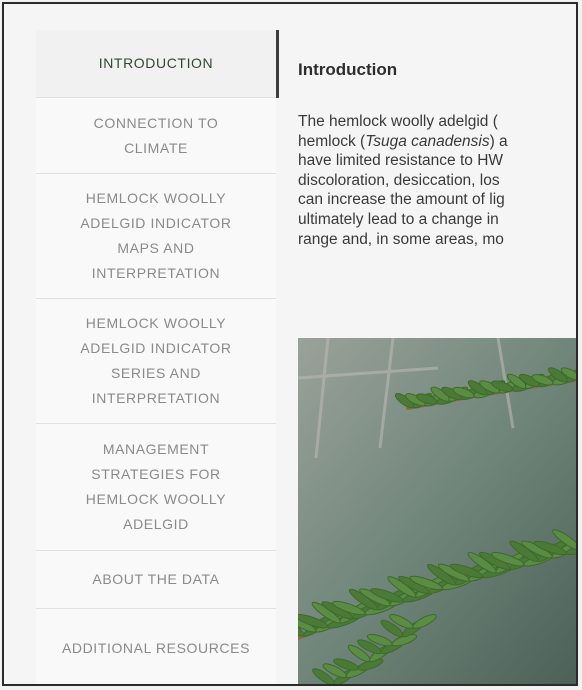  I want to click on paragraph-line: discoloration, desiccation, los, so click(399, 180).